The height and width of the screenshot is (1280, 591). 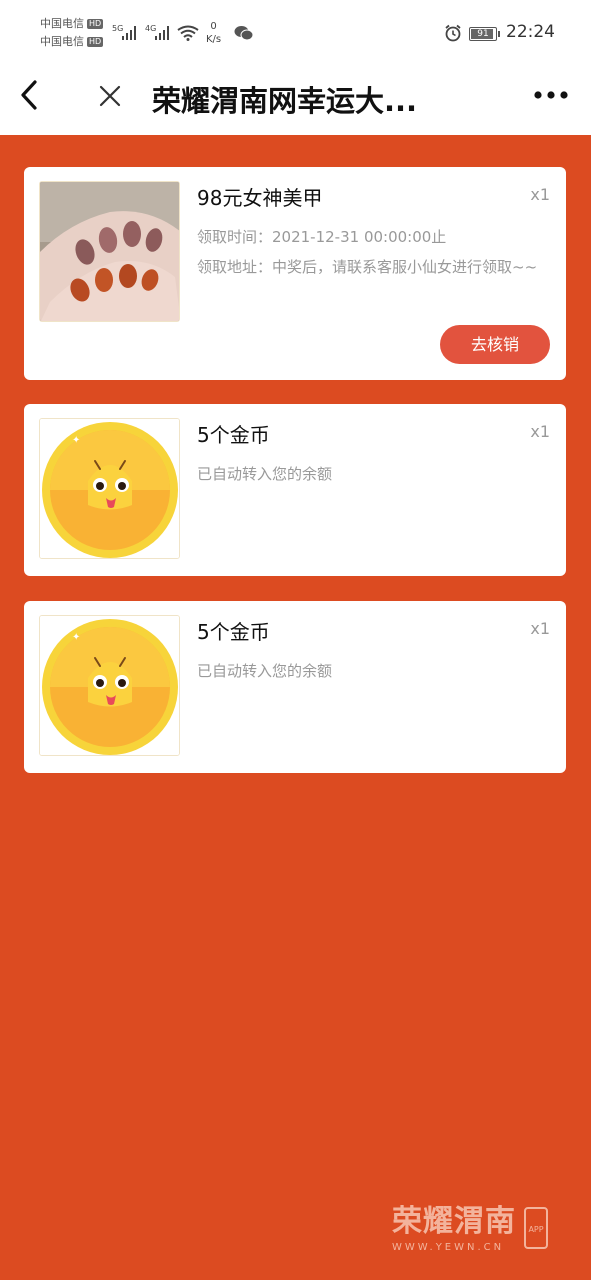 I want to click on claim-deadline: 领取时间：2021-12-31 00:00:00止, so click(x=322, y=237).